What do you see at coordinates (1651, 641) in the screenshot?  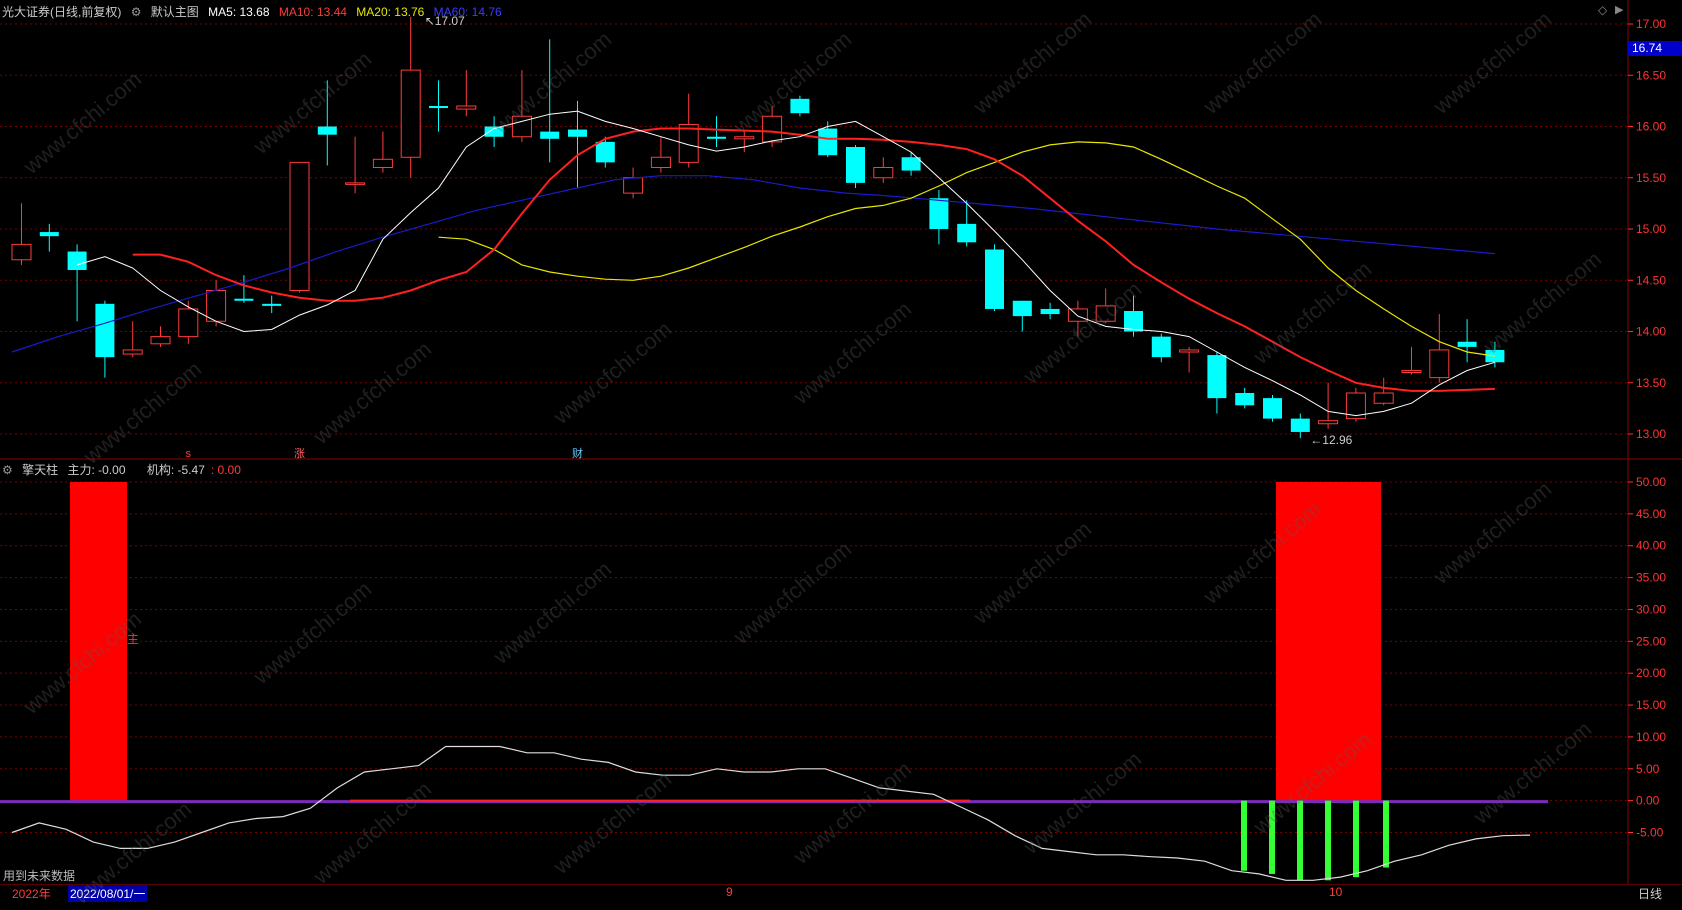 I see `ind-axis-label: 25.00` at bounding box center [1651, 641].